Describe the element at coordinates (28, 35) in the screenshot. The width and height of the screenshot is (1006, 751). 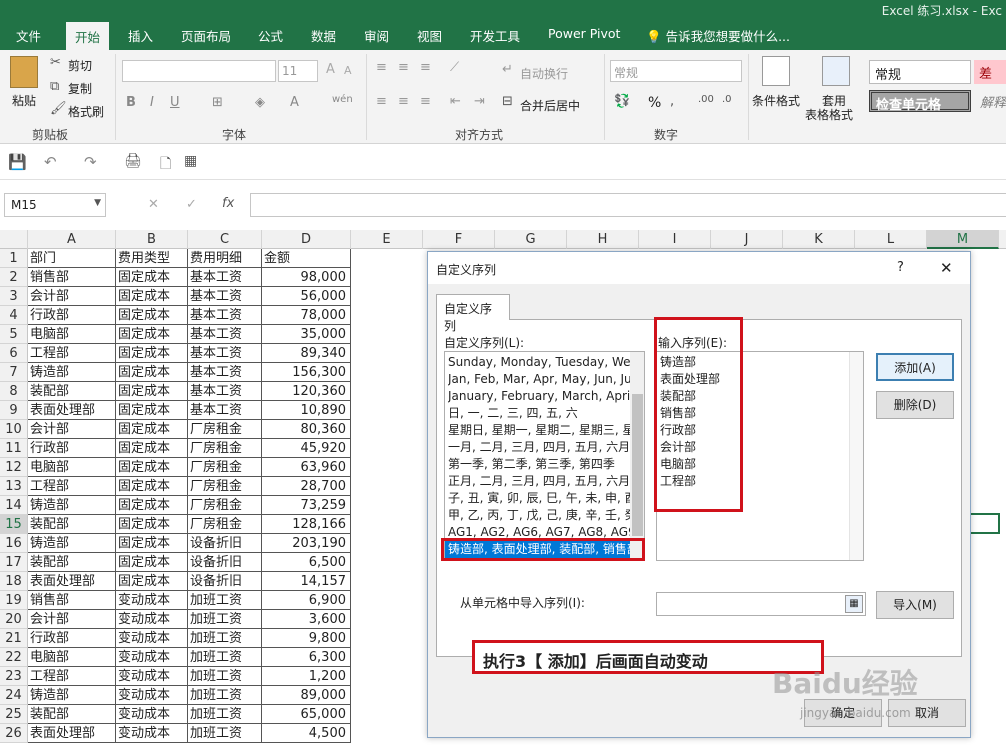
I see `tab-file: 文件` at that location.